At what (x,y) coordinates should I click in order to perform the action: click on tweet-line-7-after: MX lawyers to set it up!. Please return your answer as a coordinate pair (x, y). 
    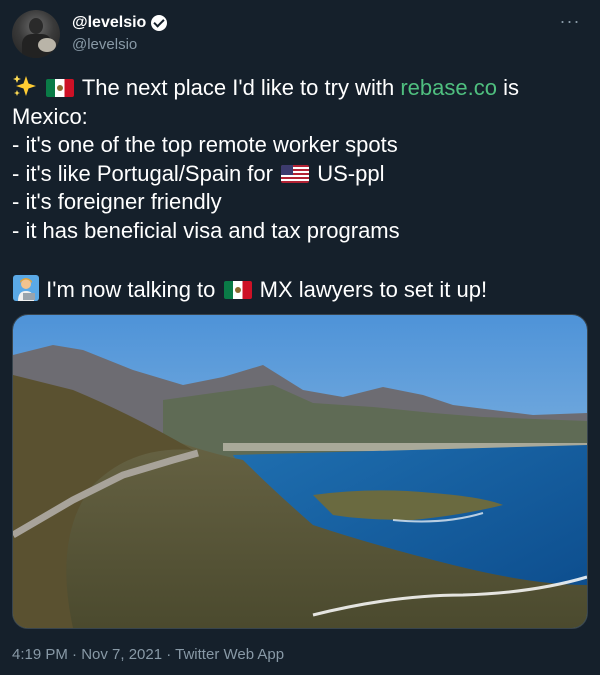
    Looking at the image, I should click on (373, 289).